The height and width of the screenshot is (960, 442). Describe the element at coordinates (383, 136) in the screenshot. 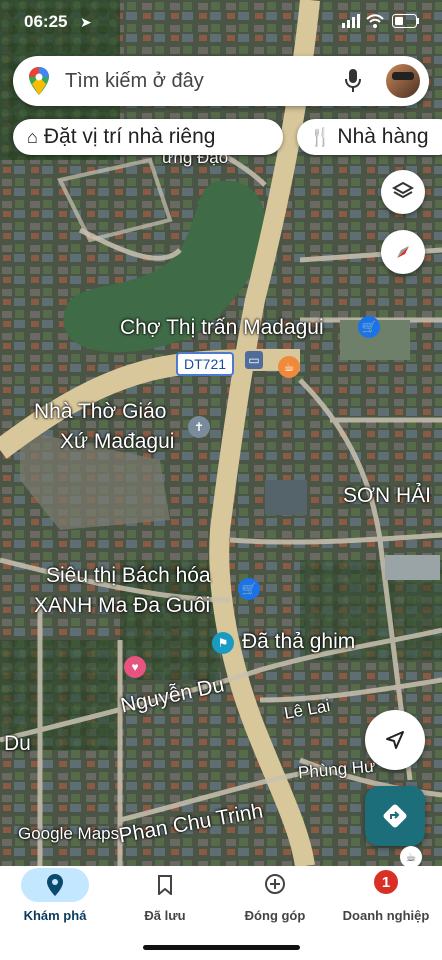

I see `chip-label: Nhà hàng` at that location.